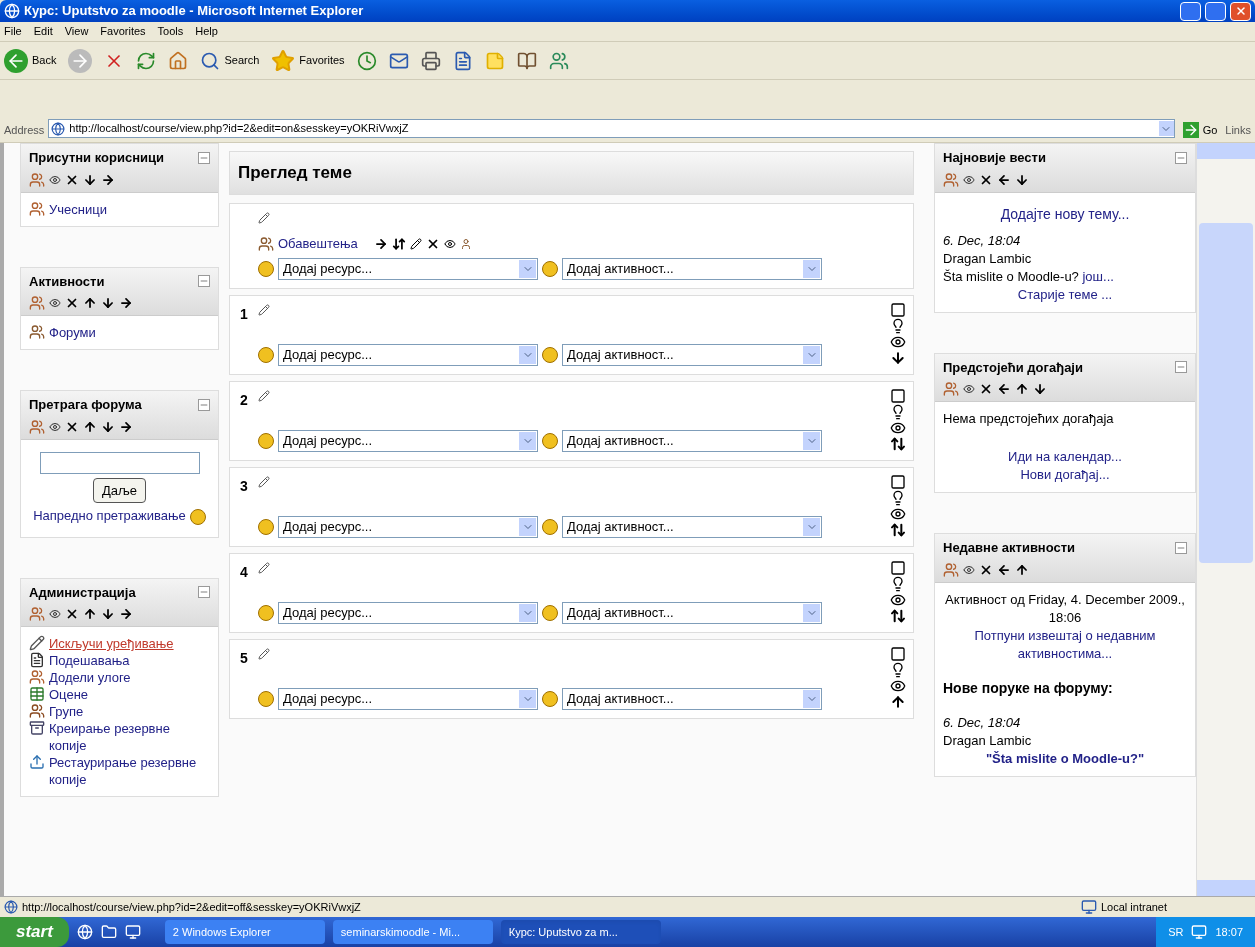 The height and width of the screenshot is (947, 1255). Describe the element at coordinates (1240, 11) in the screenshot. I see `close-button` at that location.